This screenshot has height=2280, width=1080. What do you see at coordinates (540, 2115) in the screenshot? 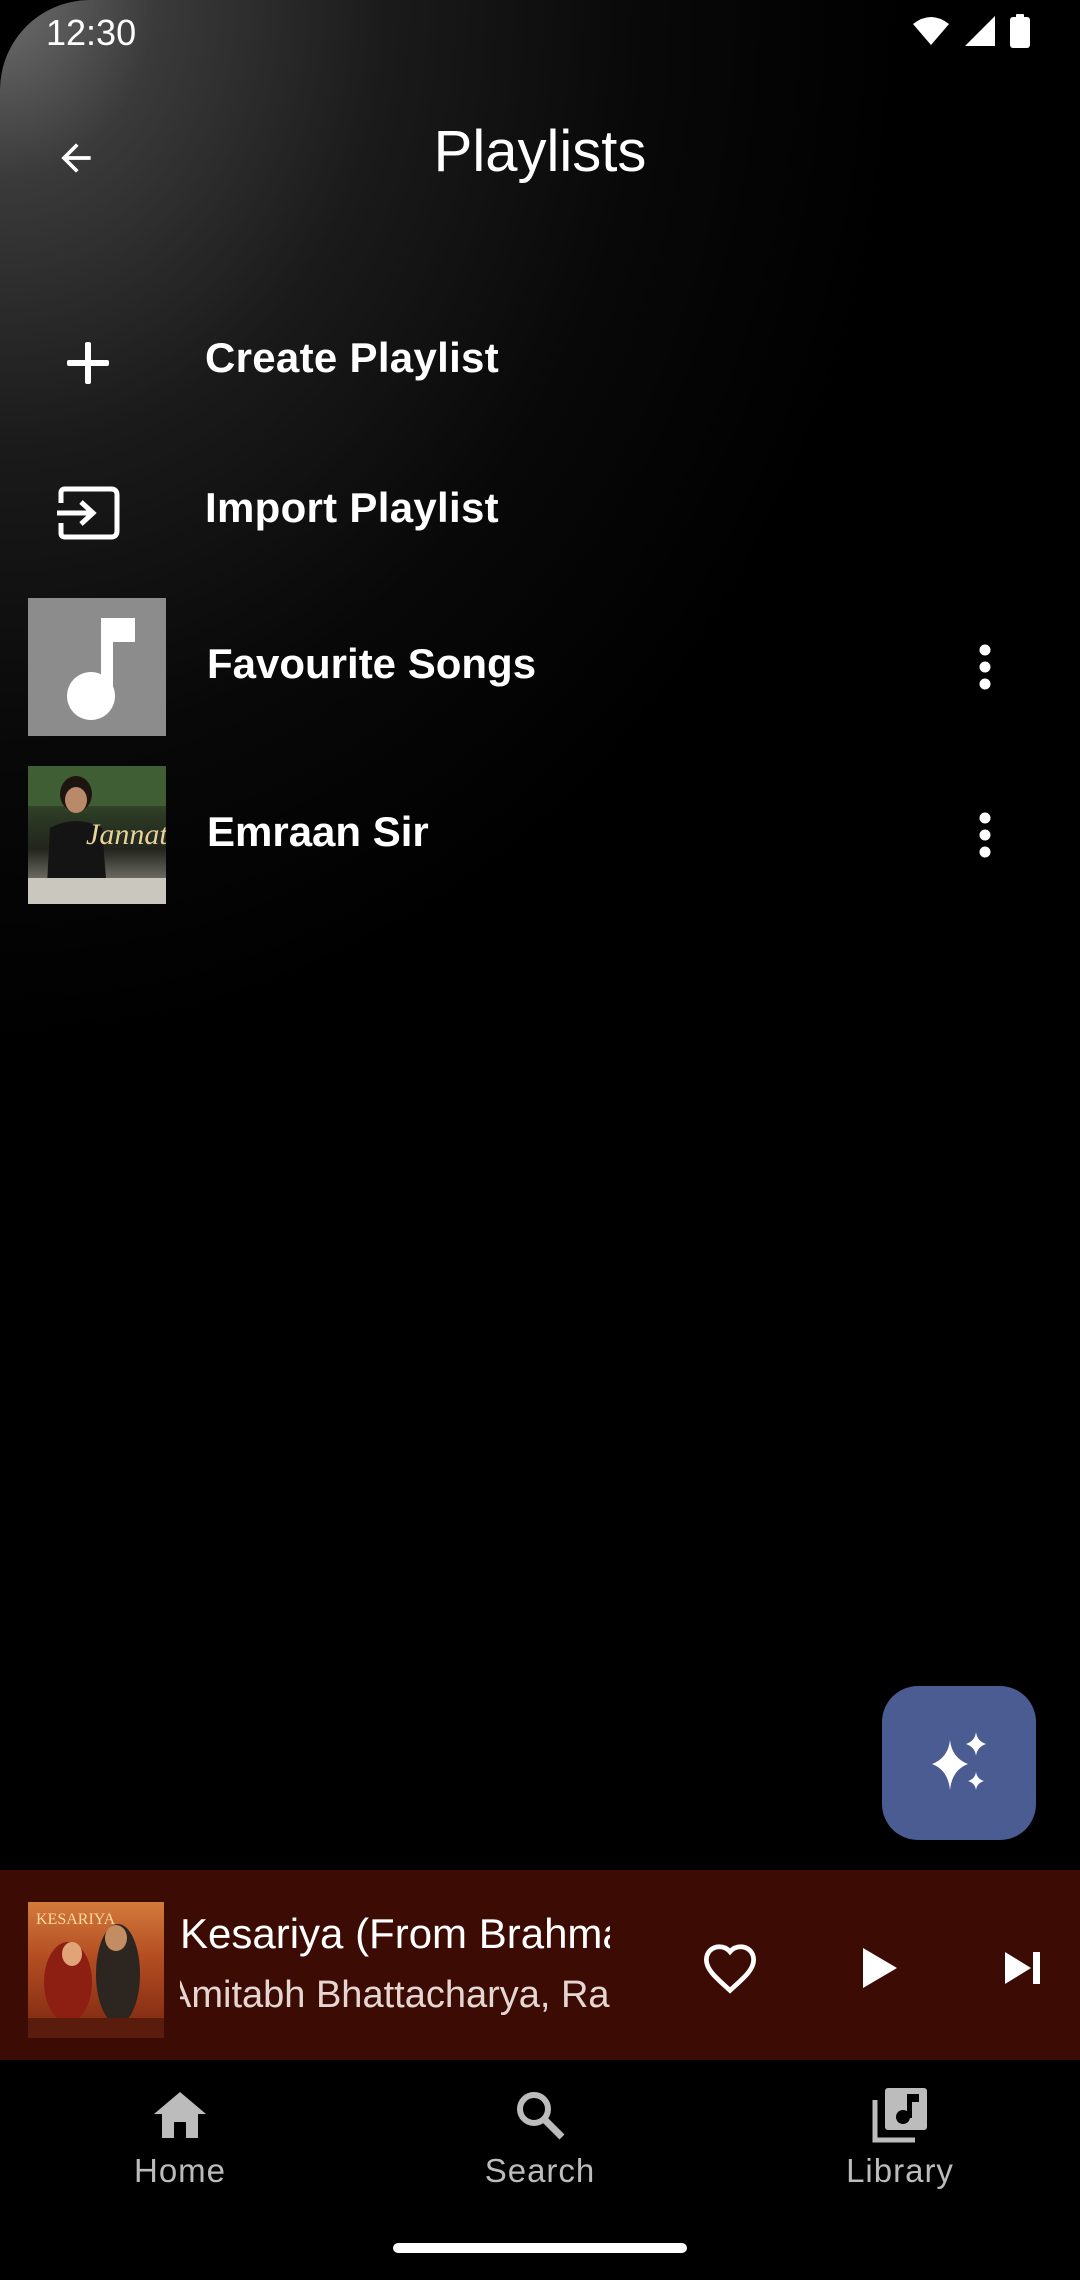
I see `search-icon` at bounding box center [540, 2115].